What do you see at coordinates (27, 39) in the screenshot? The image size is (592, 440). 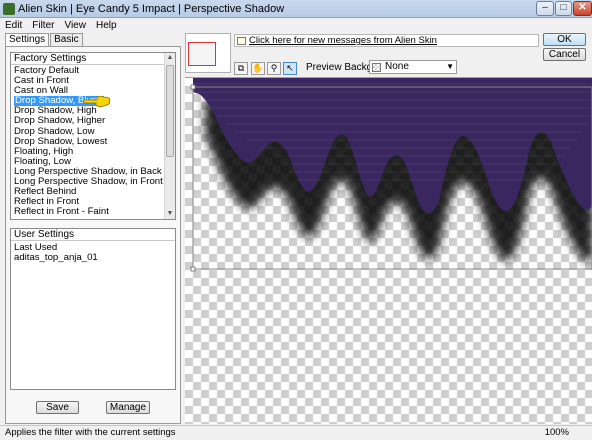 I see `tab-settings: Settings` at bounding box center [27, 39].